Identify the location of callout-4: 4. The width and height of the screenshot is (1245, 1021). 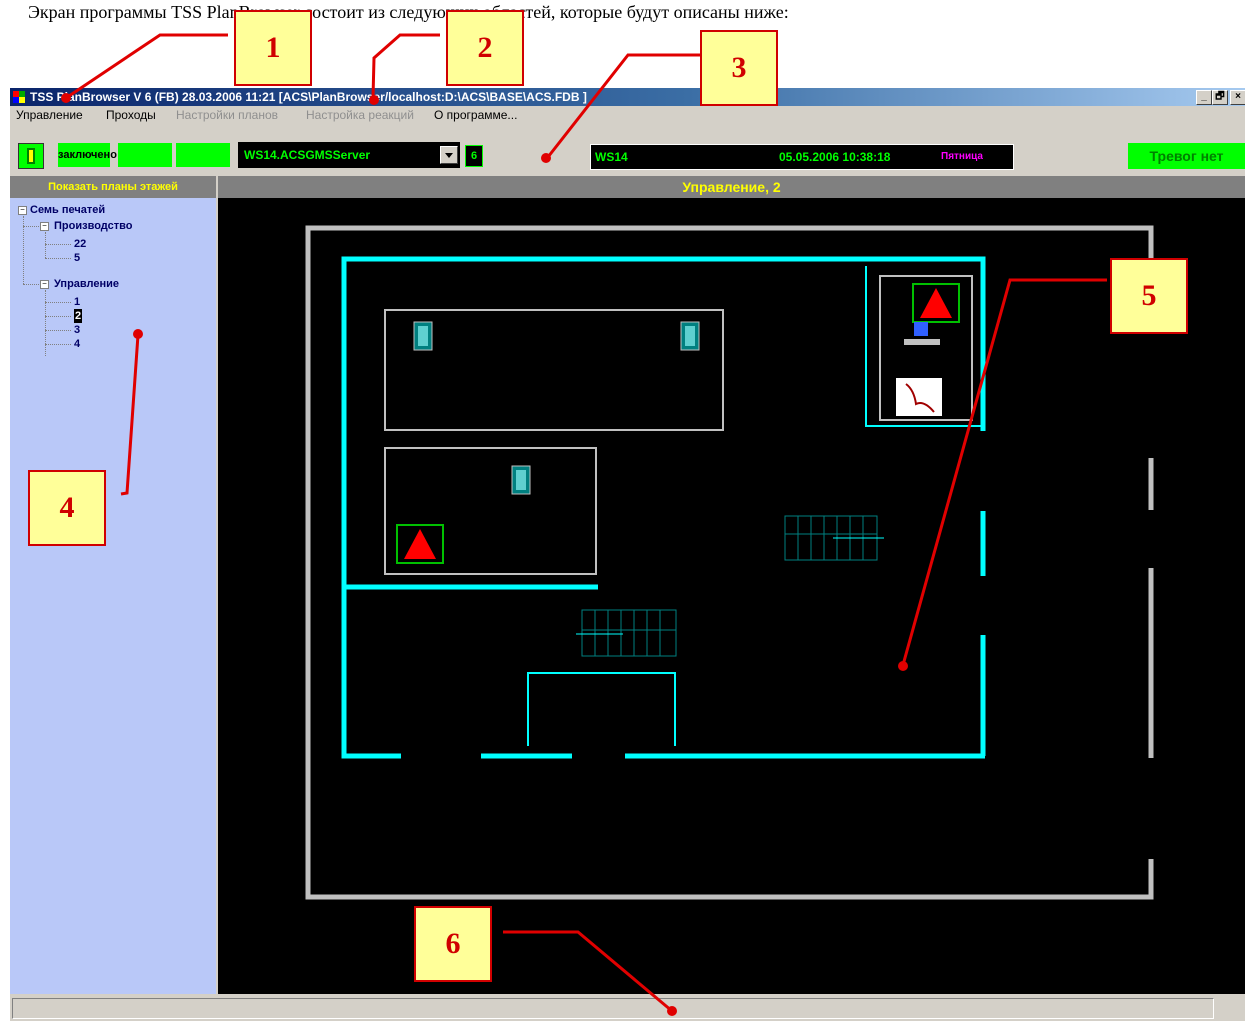
(67, 508).